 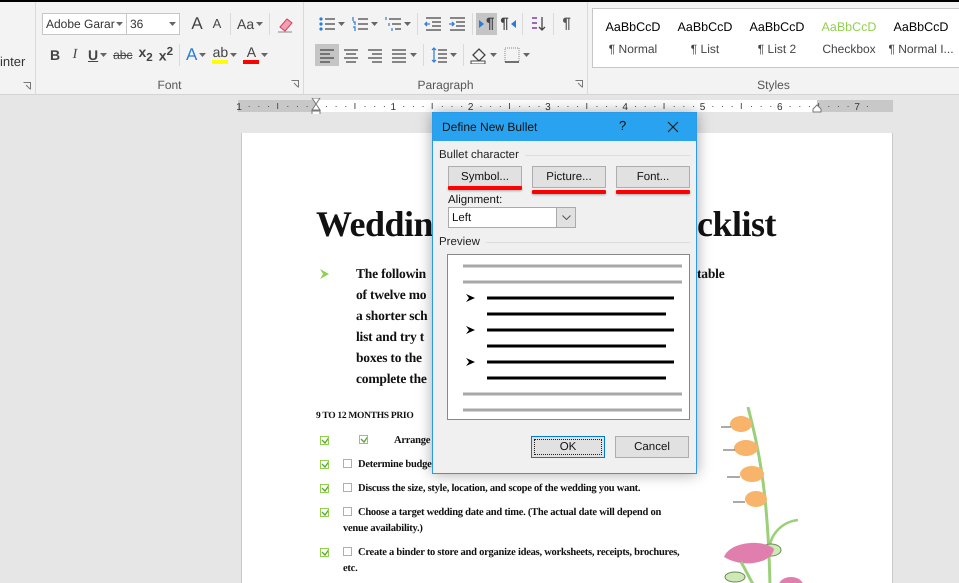 I want to click on paragraph-text: of twelve mo, so click(x=392, y=295).